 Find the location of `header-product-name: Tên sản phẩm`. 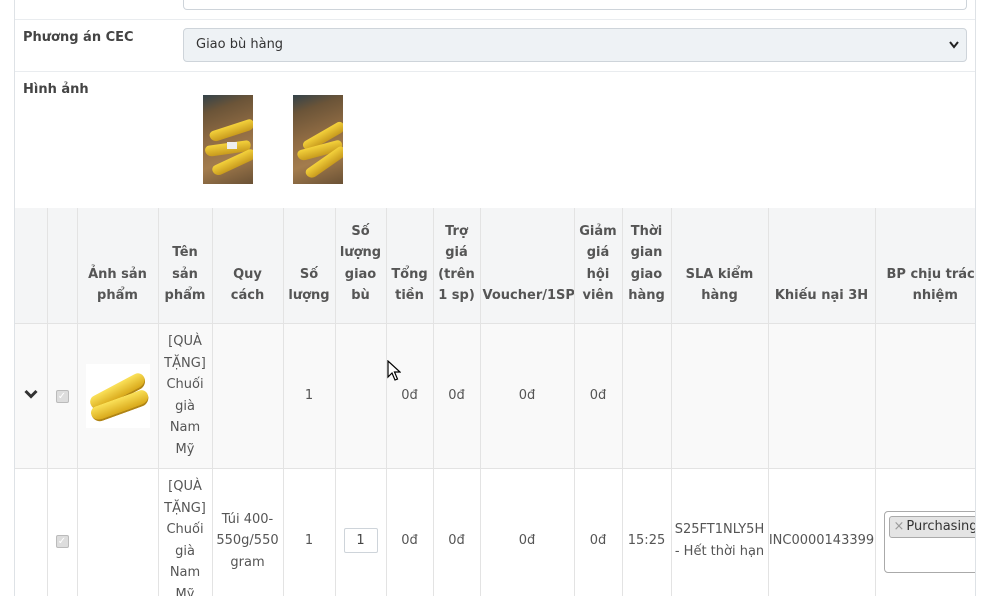

header-product-name: Tên sản phẩm is located at coordinates (184, 265).